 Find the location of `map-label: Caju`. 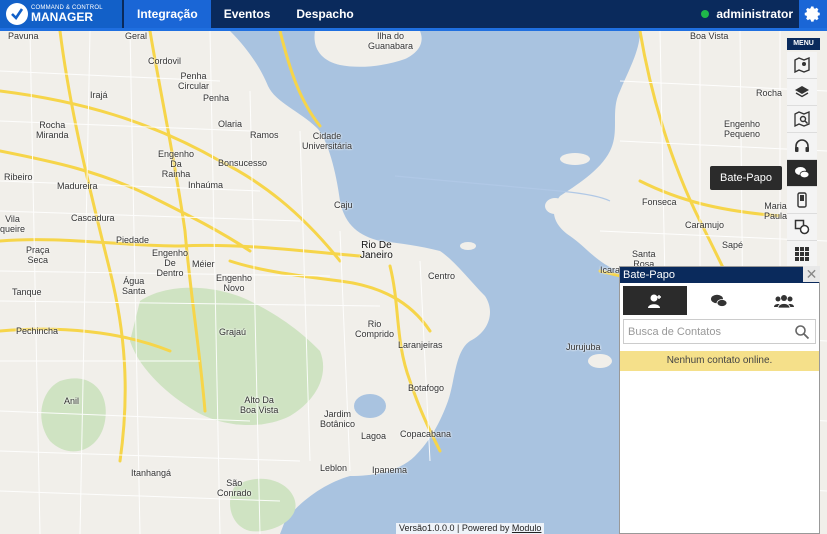

map-label: Caju is located at coordinates (343, 205).